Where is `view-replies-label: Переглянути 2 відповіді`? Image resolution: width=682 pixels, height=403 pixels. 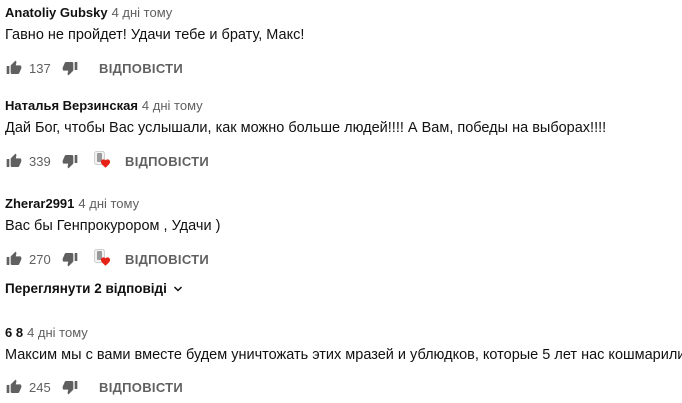 view-replies-label: Переглянути 2 відповіді is located at coordinates (86, 288).